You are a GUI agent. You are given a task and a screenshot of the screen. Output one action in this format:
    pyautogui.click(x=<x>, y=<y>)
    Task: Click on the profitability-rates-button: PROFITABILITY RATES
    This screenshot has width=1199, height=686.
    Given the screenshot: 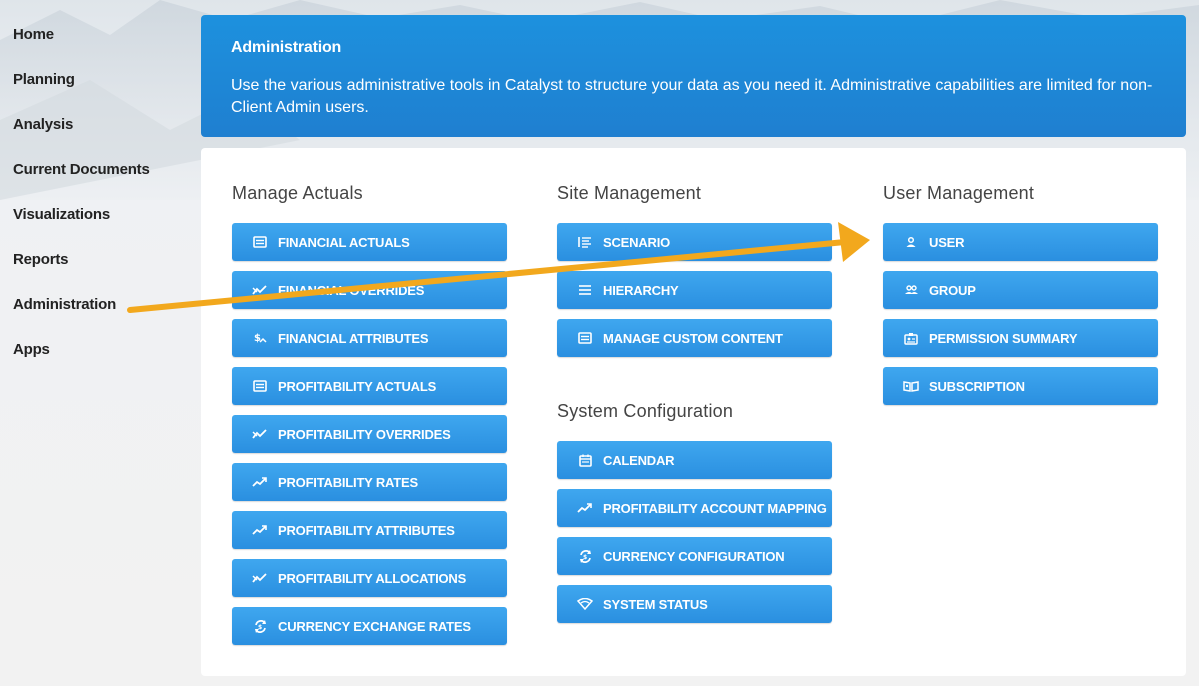 What is the action you would take?
    pyautogui.click(x=369, y=482)
    